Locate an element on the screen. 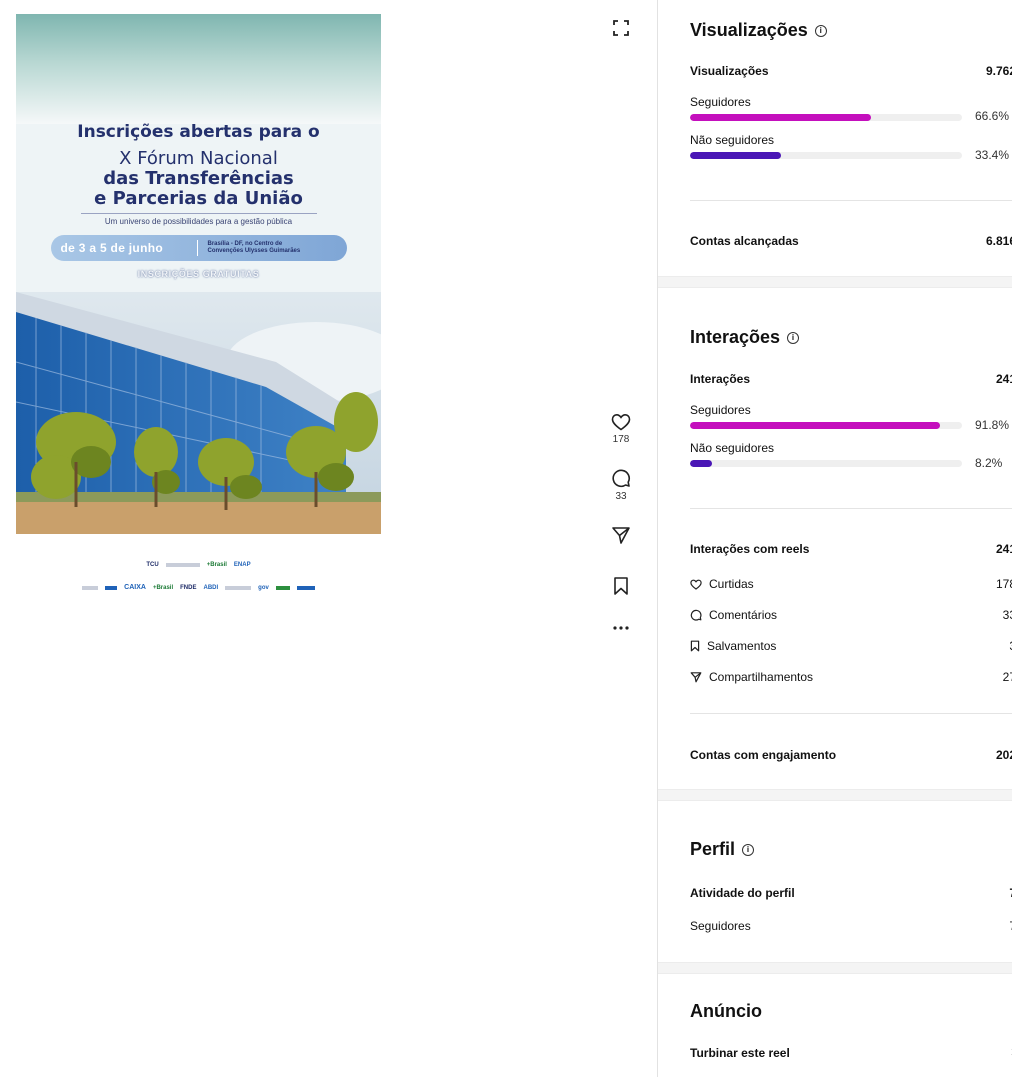 Image resolution: width=1012 pixels, height=1077 pixels. logo-mais-brasil-2: +Brasil is located at coordinates (163, 587).